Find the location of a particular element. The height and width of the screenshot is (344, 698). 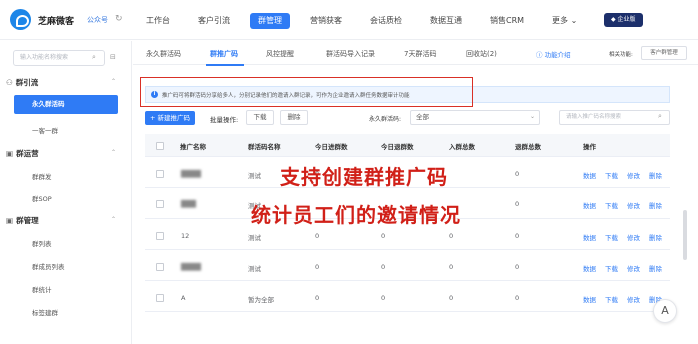

download-button: 下载 is located at coordinates (260, 117).